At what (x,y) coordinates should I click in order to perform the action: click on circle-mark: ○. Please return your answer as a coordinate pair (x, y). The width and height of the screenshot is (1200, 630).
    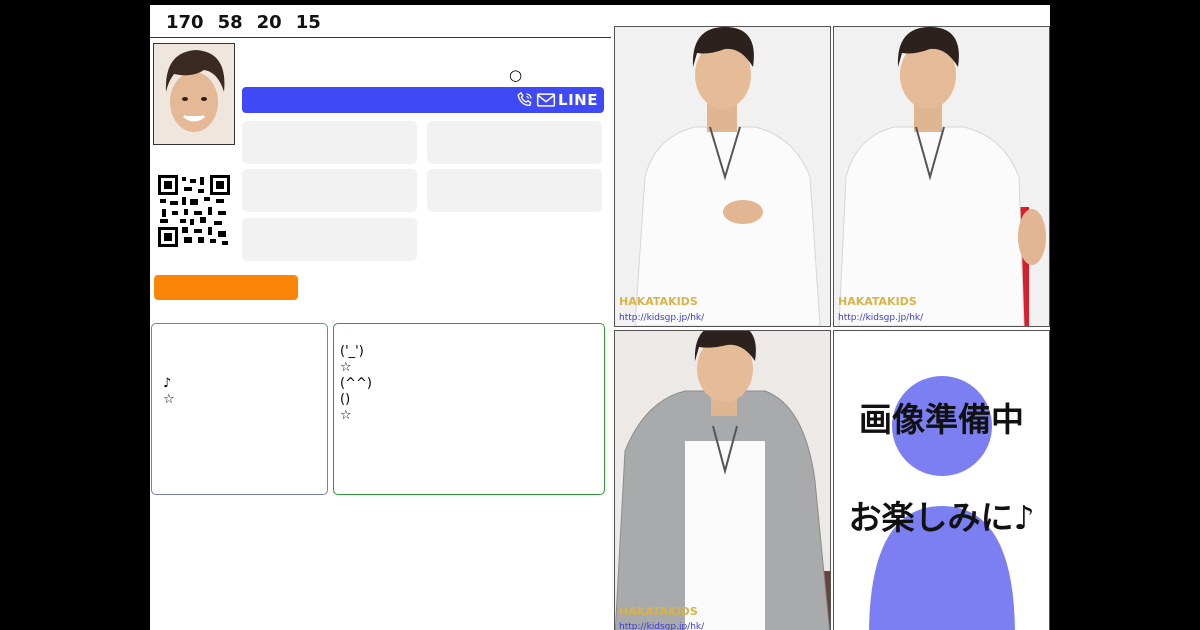
    Looking at the image, I should click on (516, 75).